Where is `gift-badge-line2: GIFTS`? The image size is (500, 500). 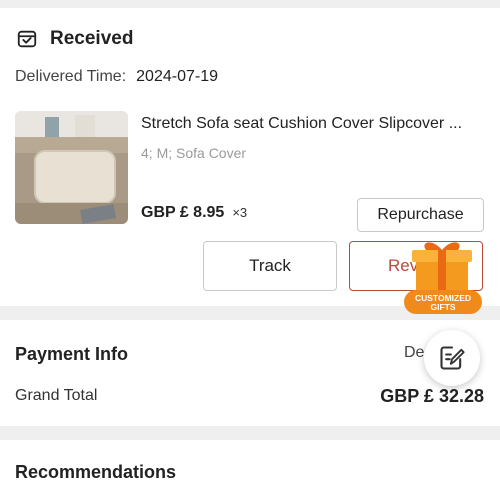
gift-badge-line2: GIFTS is located at coordinates (442, 307).